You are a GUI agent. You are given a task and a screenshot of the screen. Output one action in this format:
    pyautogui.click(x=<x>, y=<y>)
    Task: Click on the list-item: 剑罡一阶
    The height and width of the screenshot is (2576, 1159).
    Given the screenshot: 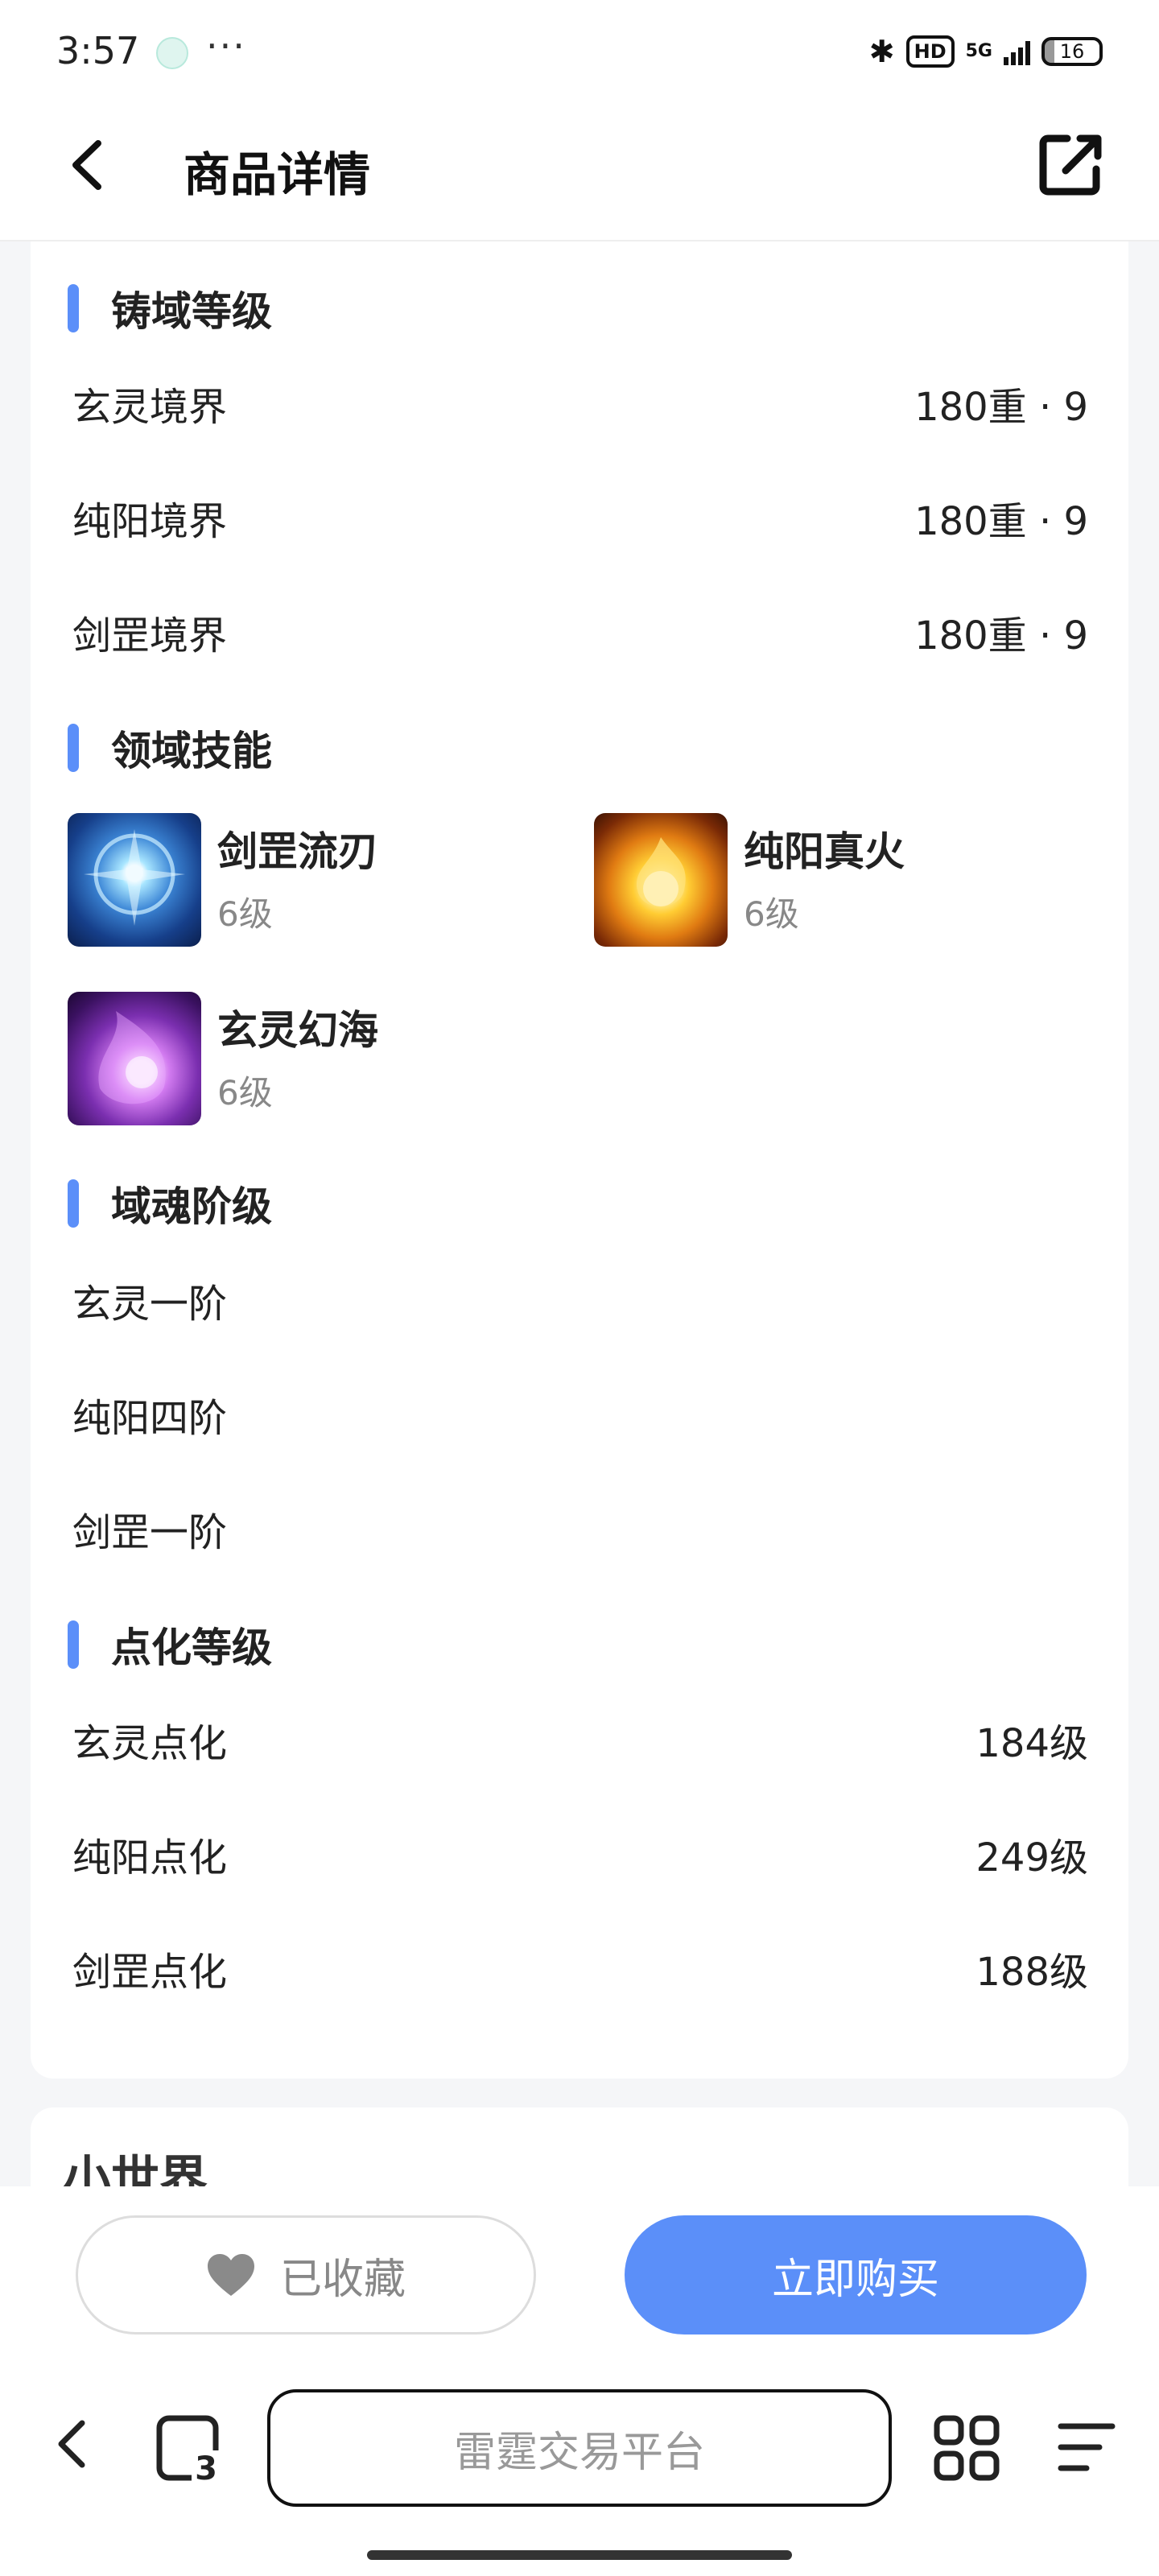 What is the action you would take?
    pyautogui.click(x=580, y=1529)
    